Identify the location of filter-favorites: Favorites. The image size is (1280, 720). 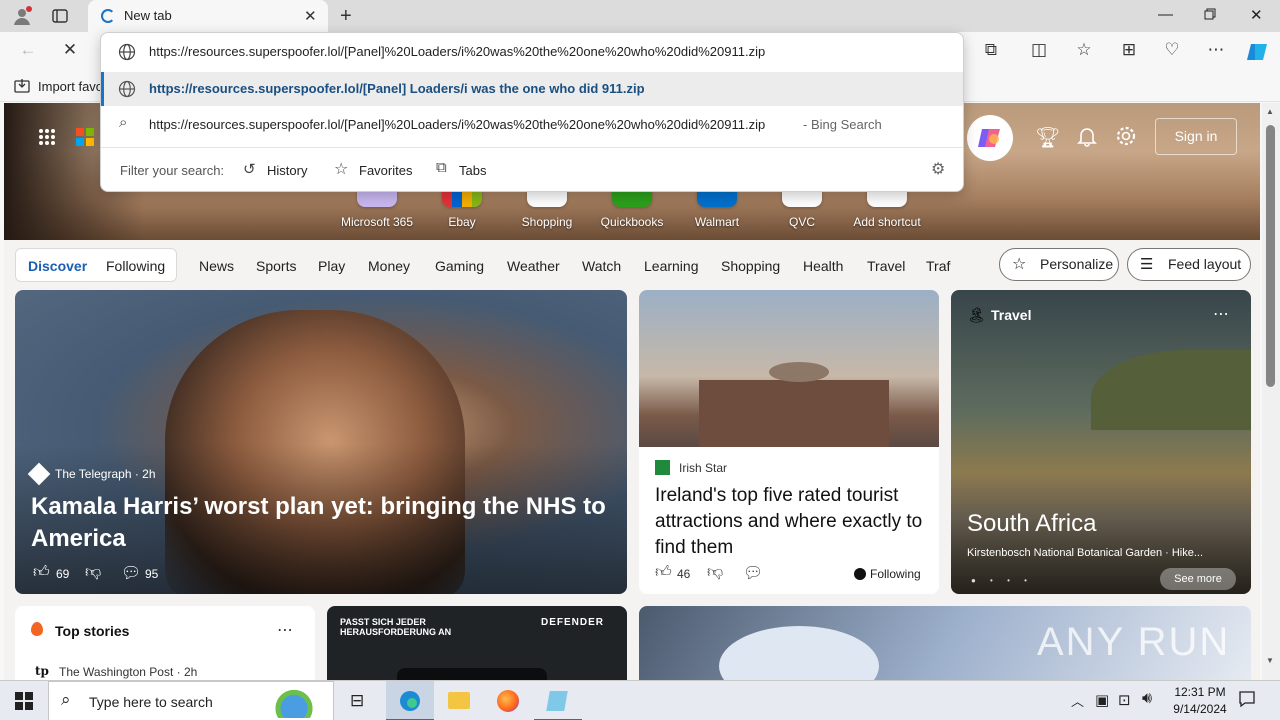
(385, 170).